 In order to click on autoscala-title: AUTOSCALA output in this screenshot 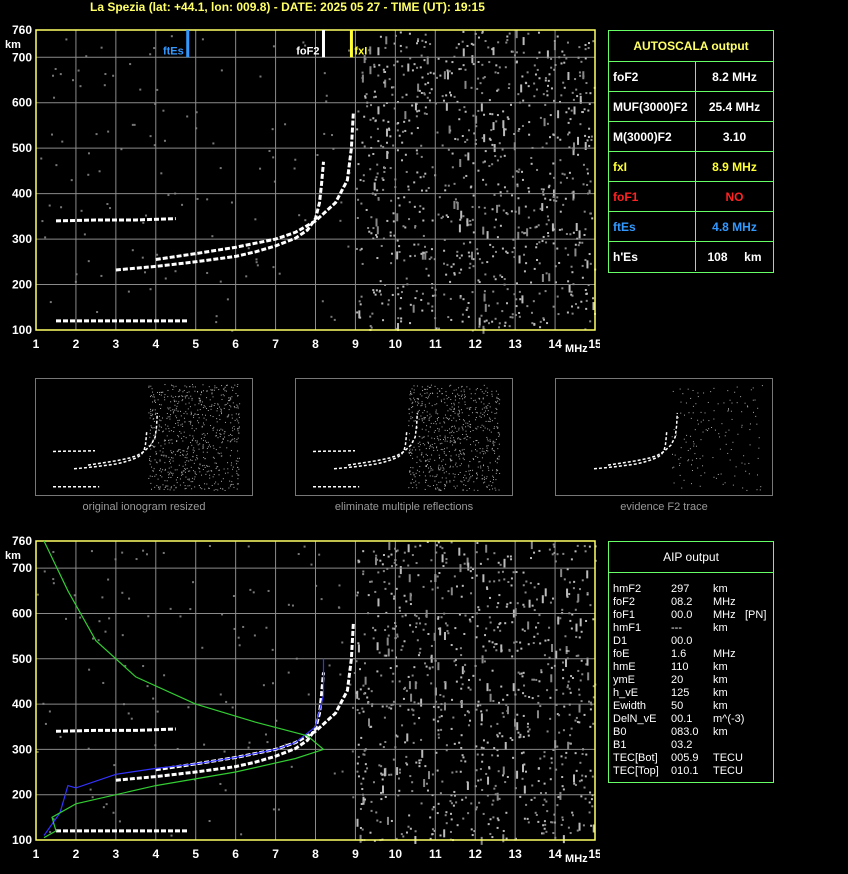, I will do `click(691, 46)`.